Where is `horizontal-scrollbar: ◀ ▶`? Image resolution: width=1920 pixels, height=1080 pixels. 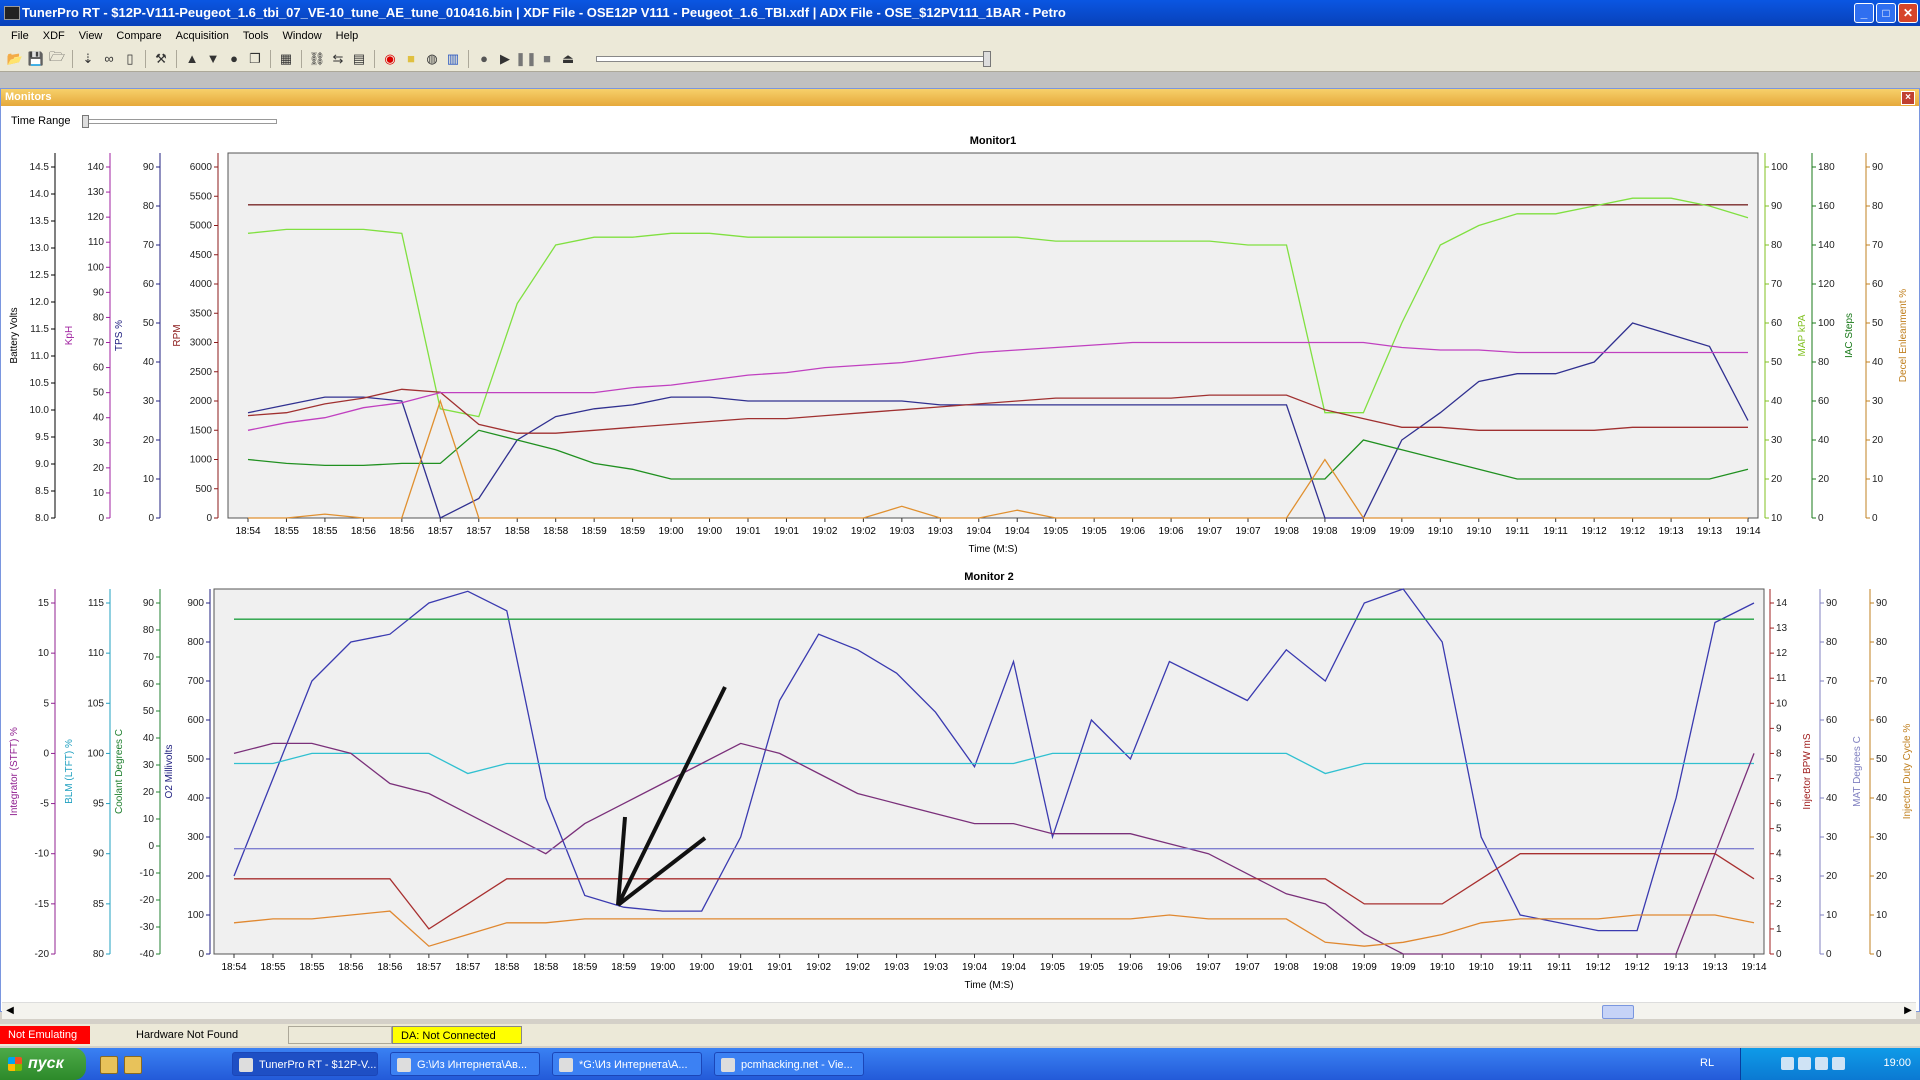 horizontal-scrollbar: ◀ ▶ is located at coordinates (959, 1010).